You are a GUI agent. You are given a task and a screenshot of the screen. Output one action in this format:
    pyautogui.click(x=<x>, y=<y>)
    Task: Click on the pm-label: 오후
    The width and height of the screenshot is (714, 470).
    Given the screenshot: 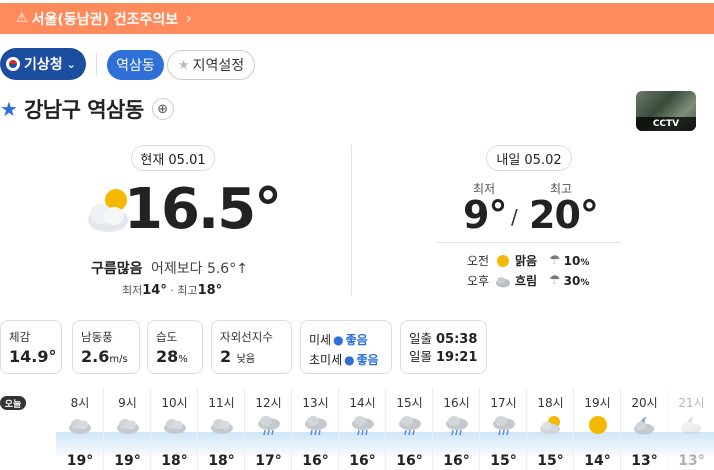 What is the action you would take?
    pyautogui.click(x=478, y=281)
    